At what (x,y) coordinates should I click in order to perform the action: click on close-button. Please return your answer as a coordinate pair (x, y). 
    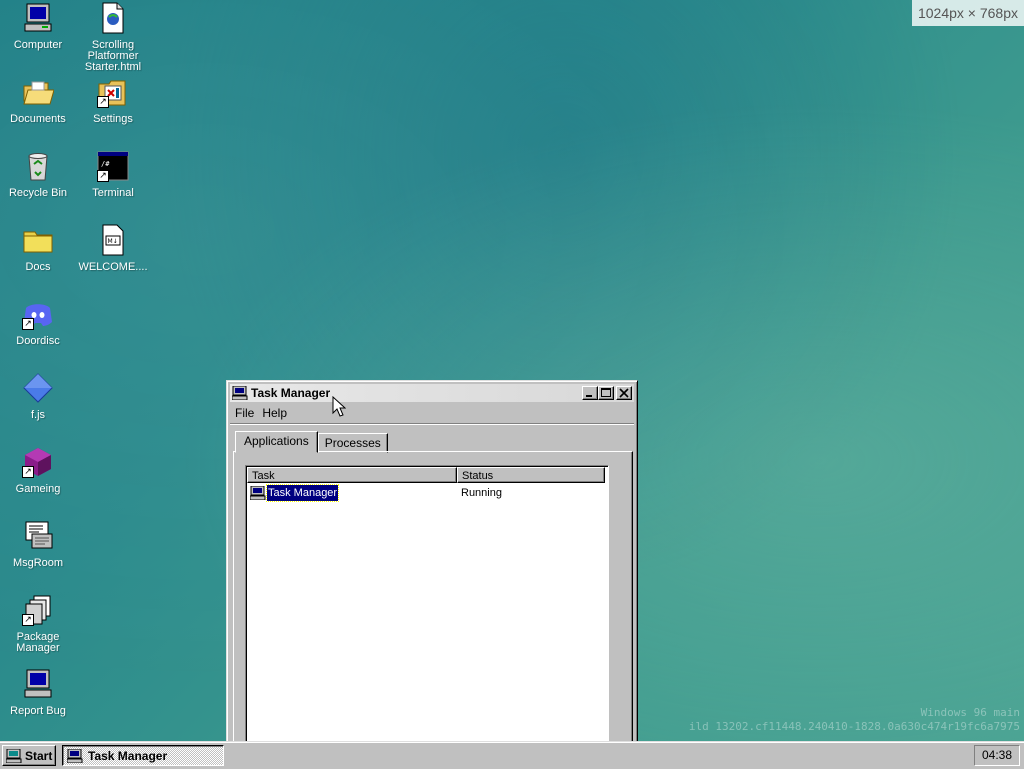
    Looking at the image, I should click on (624, 393).